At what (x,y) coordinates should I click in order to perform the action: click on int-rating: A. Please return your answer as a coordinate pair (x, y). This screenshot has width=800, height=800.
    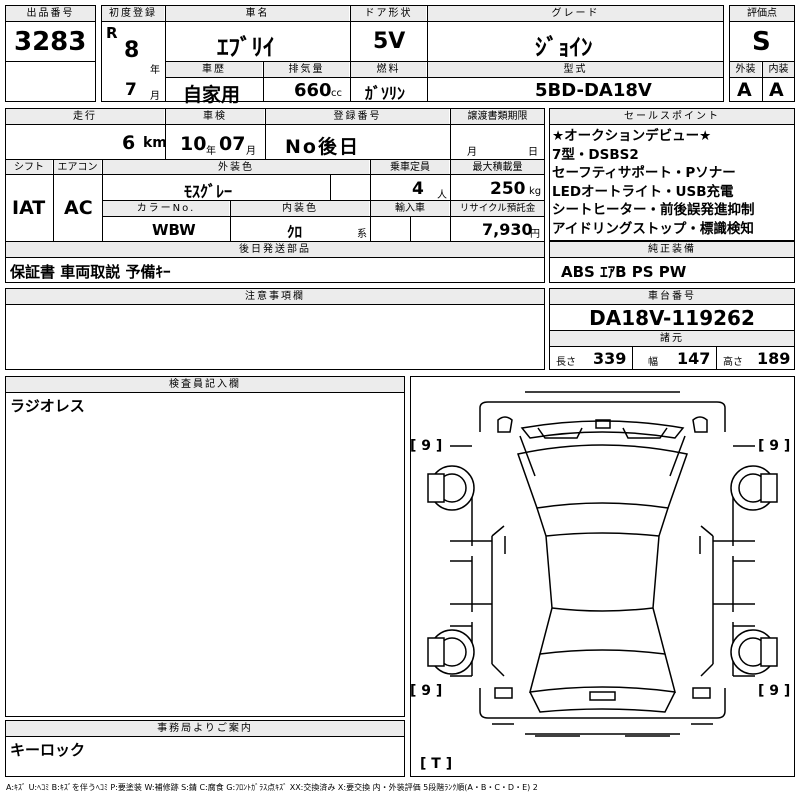
    Looking at the image, I should click on (776, 90).